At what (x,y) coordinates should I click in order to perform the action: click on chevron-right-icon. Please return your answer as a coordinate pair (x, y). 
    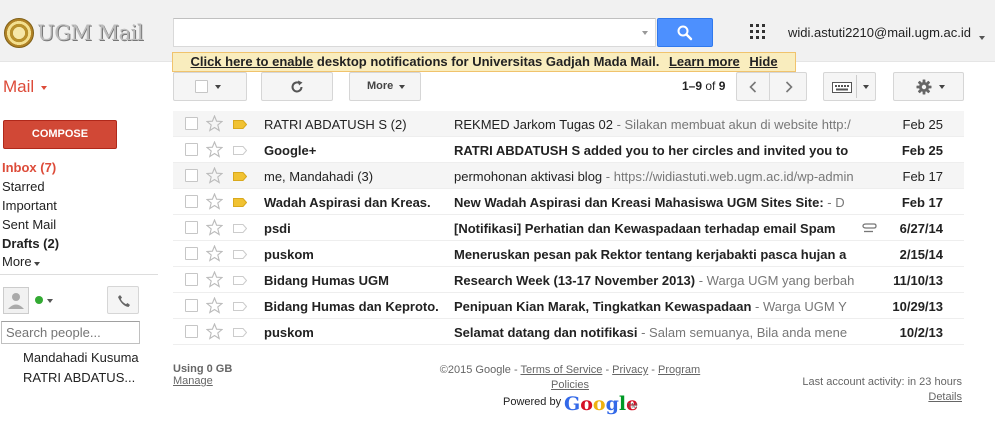
    Looking at the image, I should click on (789, 87).